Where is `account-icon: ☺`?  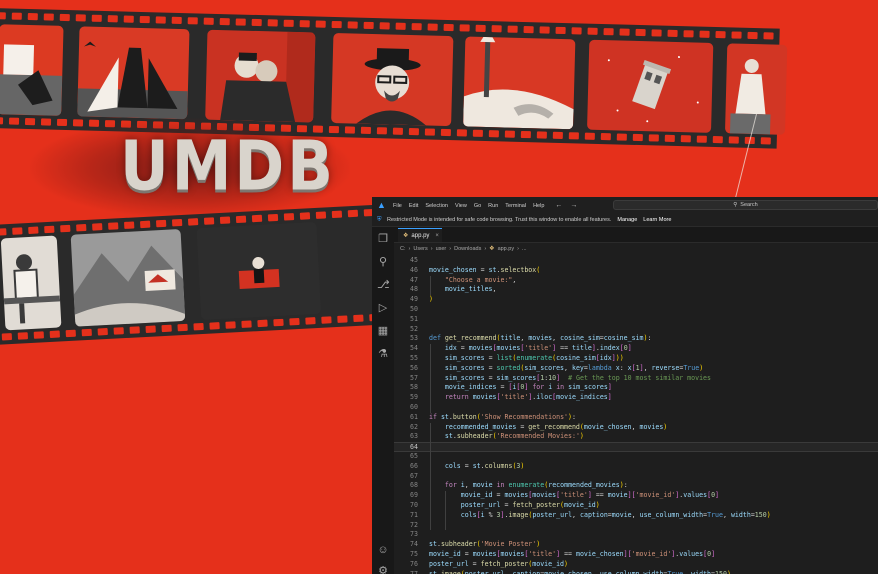 account-icon: ☺ is located at coordinates (383, 550).